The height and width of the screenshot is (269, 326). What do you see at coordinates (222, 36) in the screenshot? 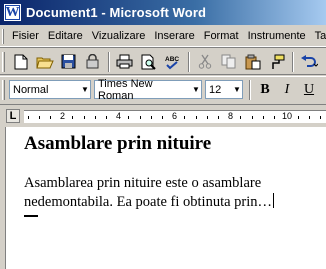
I see `menu-format: Format` at bounding box center [222, 36].